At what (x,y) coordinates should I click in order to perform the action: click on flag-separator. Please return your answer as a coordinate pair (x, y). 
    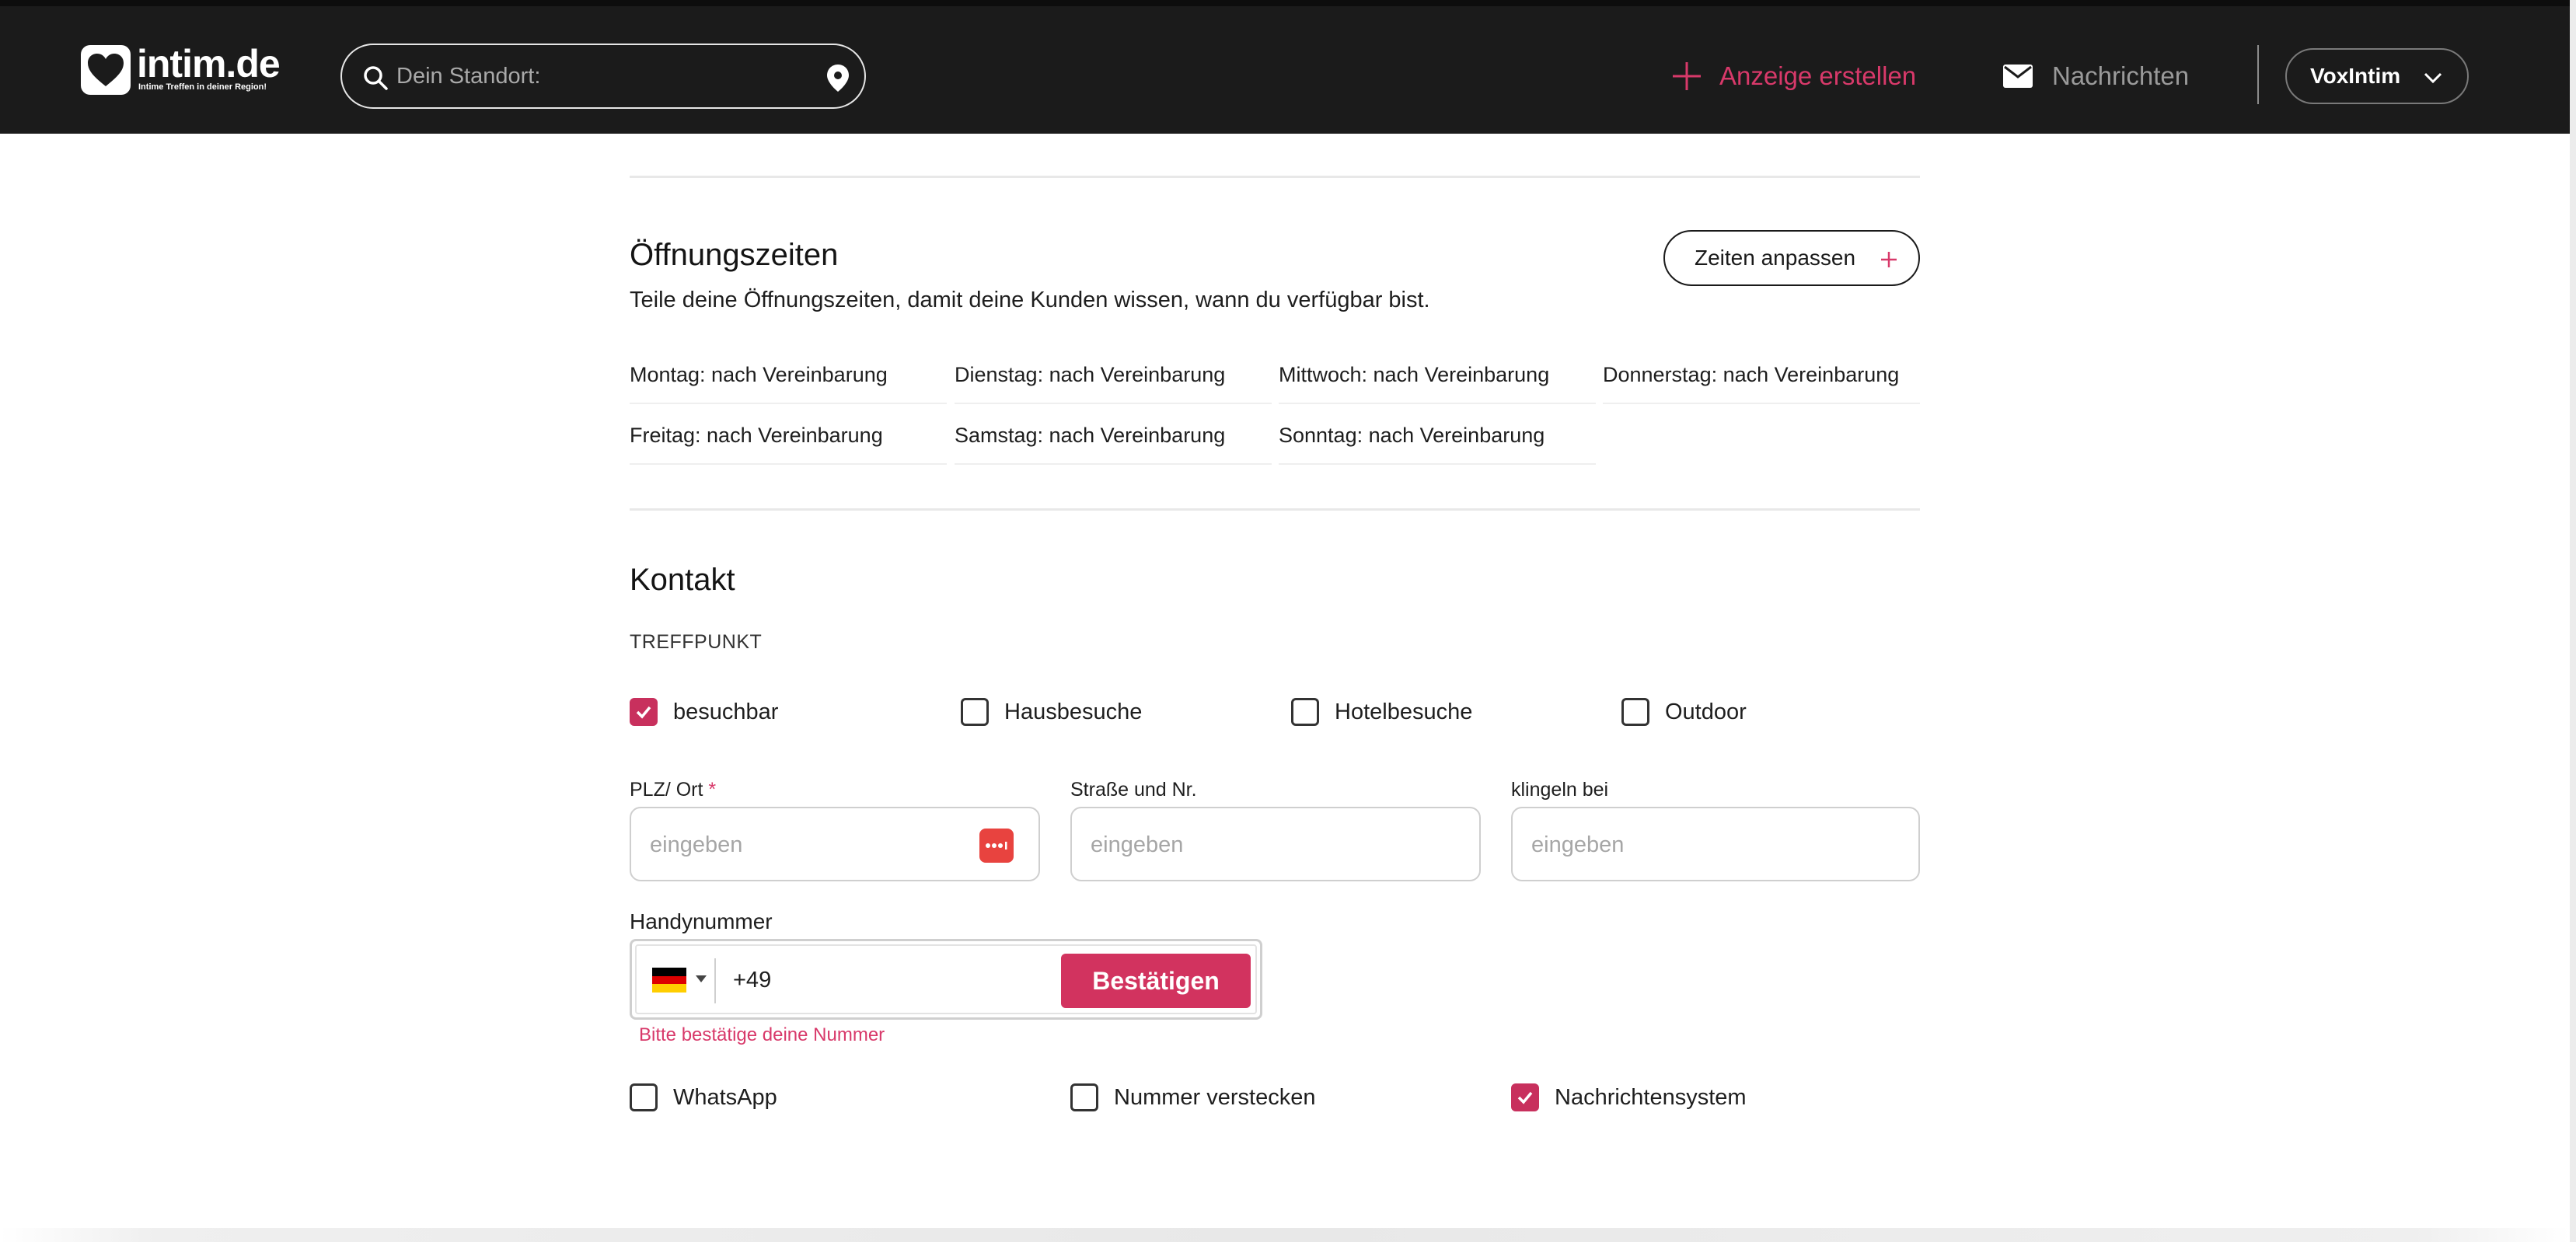
    Looking at the image, I should click on (715, 980).